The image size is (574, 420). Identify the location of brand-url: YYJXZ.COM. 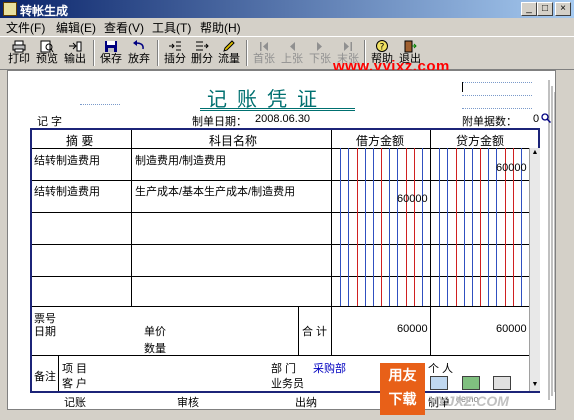
(468, 401).